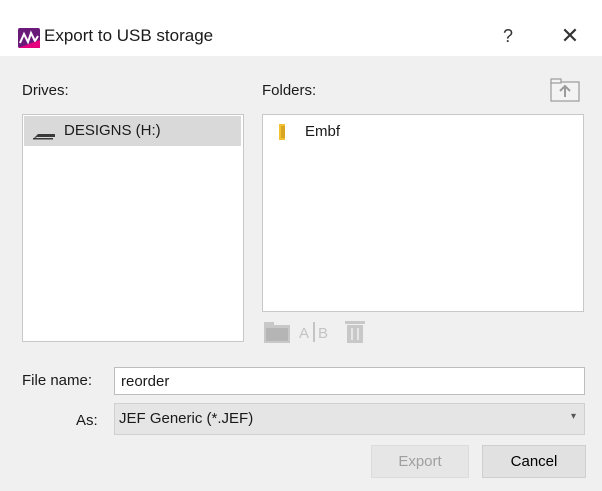 The width and height of the screenshot is (602, 491). Describe the element at coordinates (129, 35) in the screenshot. I see `window-title: Export to USB storage` at that location.